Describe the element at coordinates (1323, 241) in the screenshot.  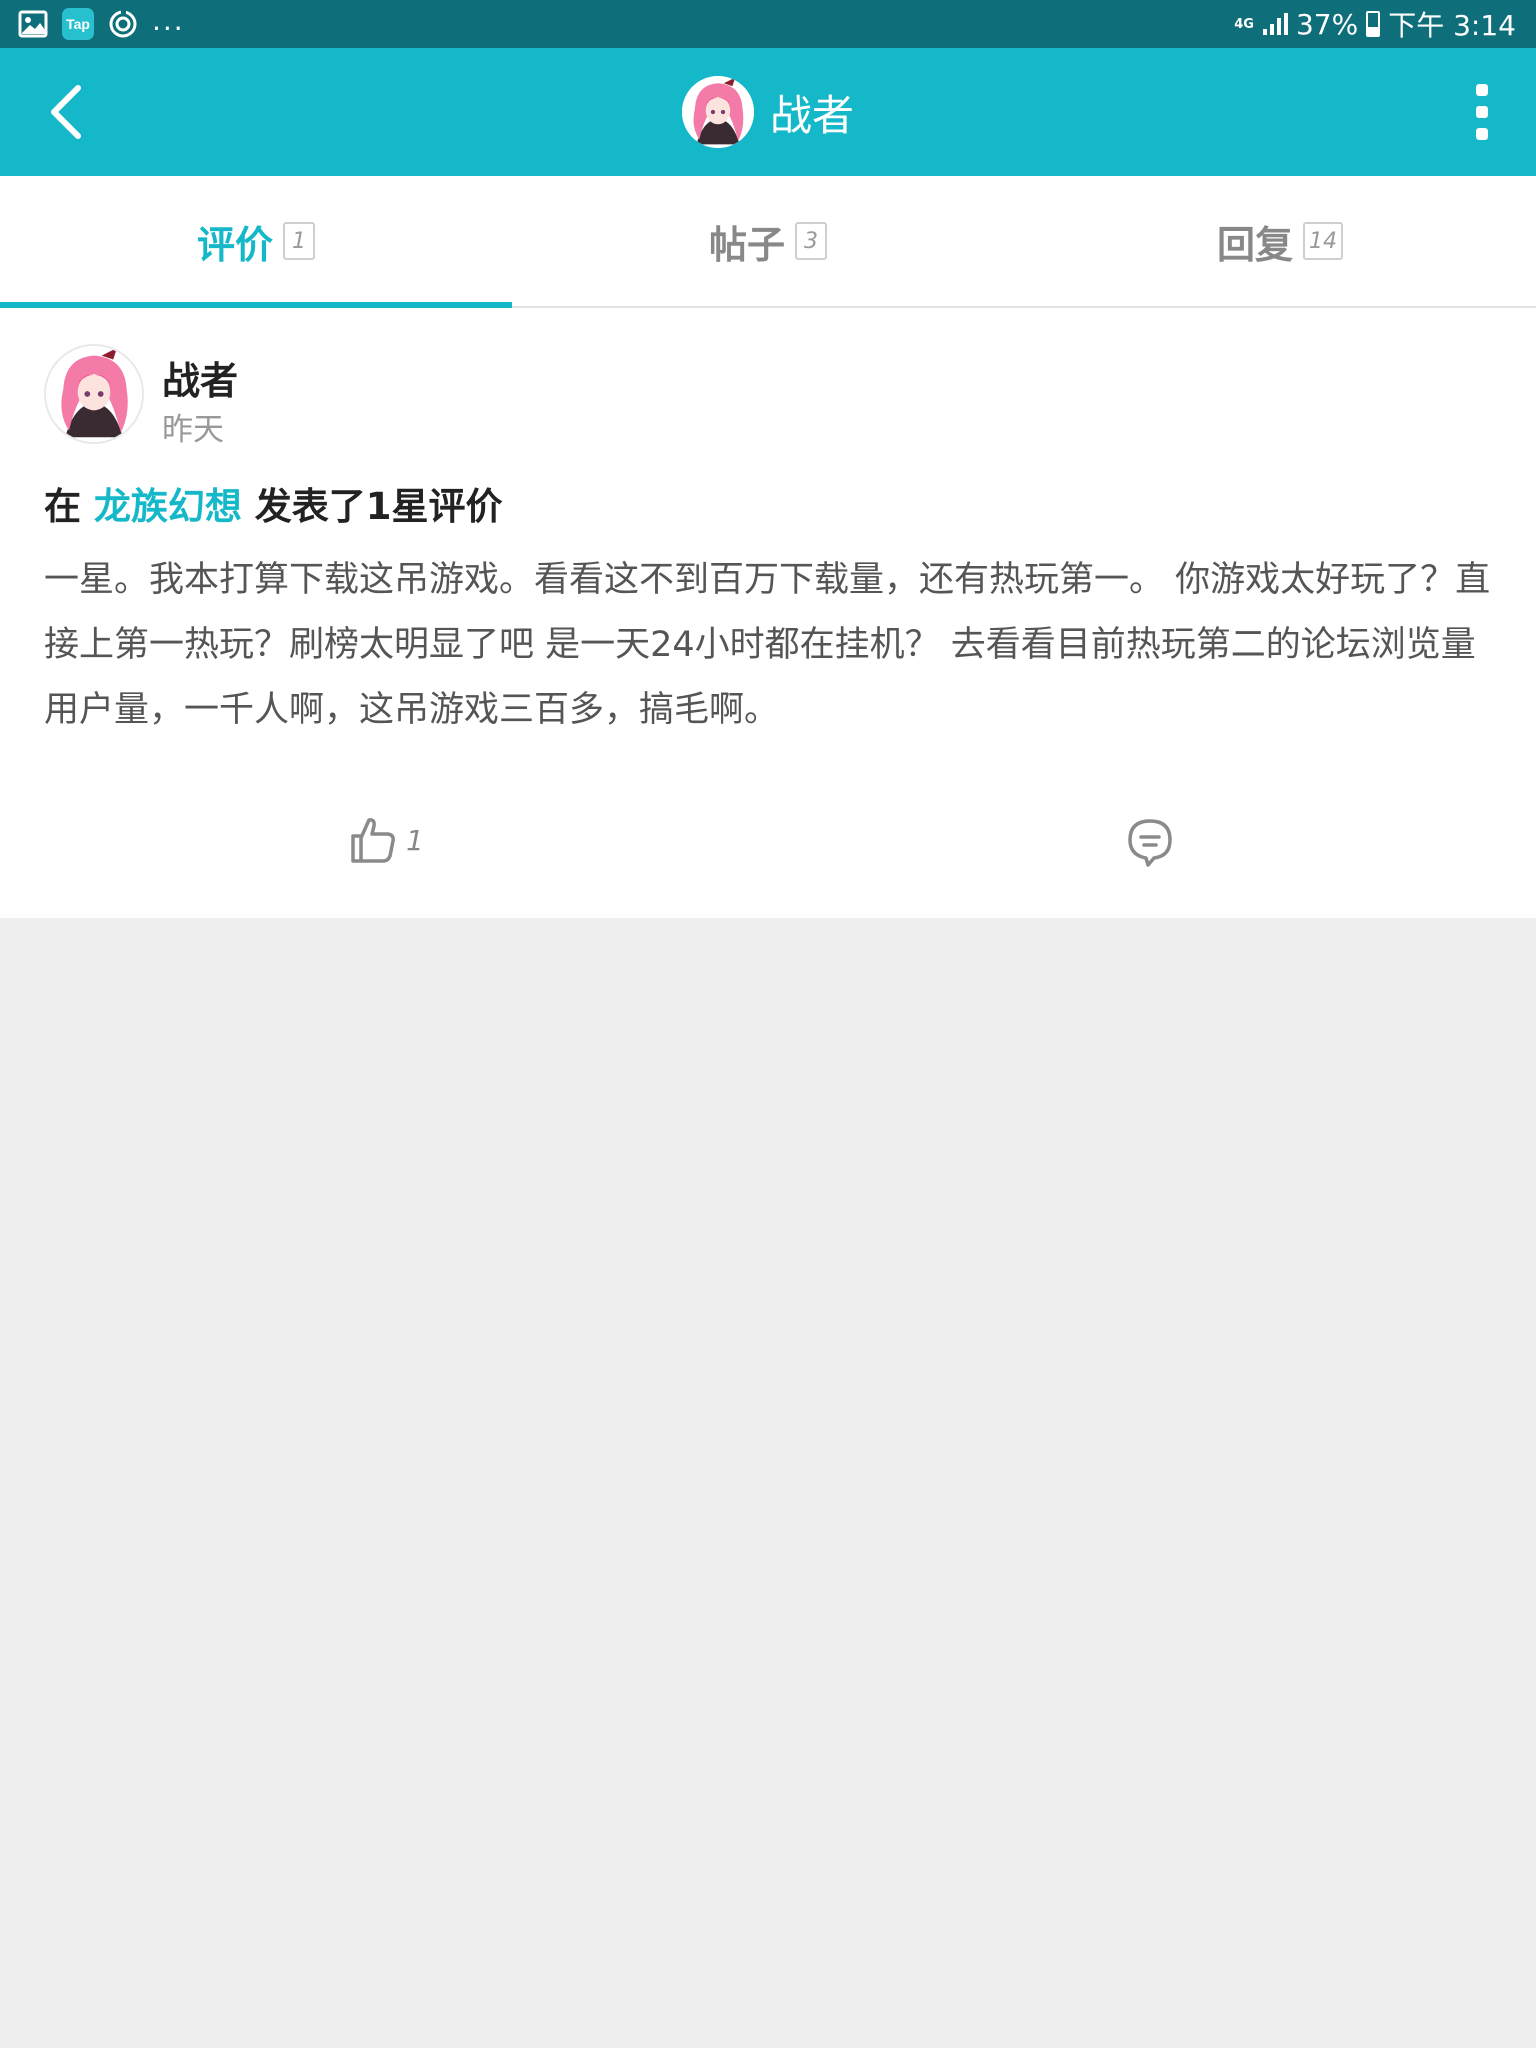
I see `tab-count-badge: 14` at that location.